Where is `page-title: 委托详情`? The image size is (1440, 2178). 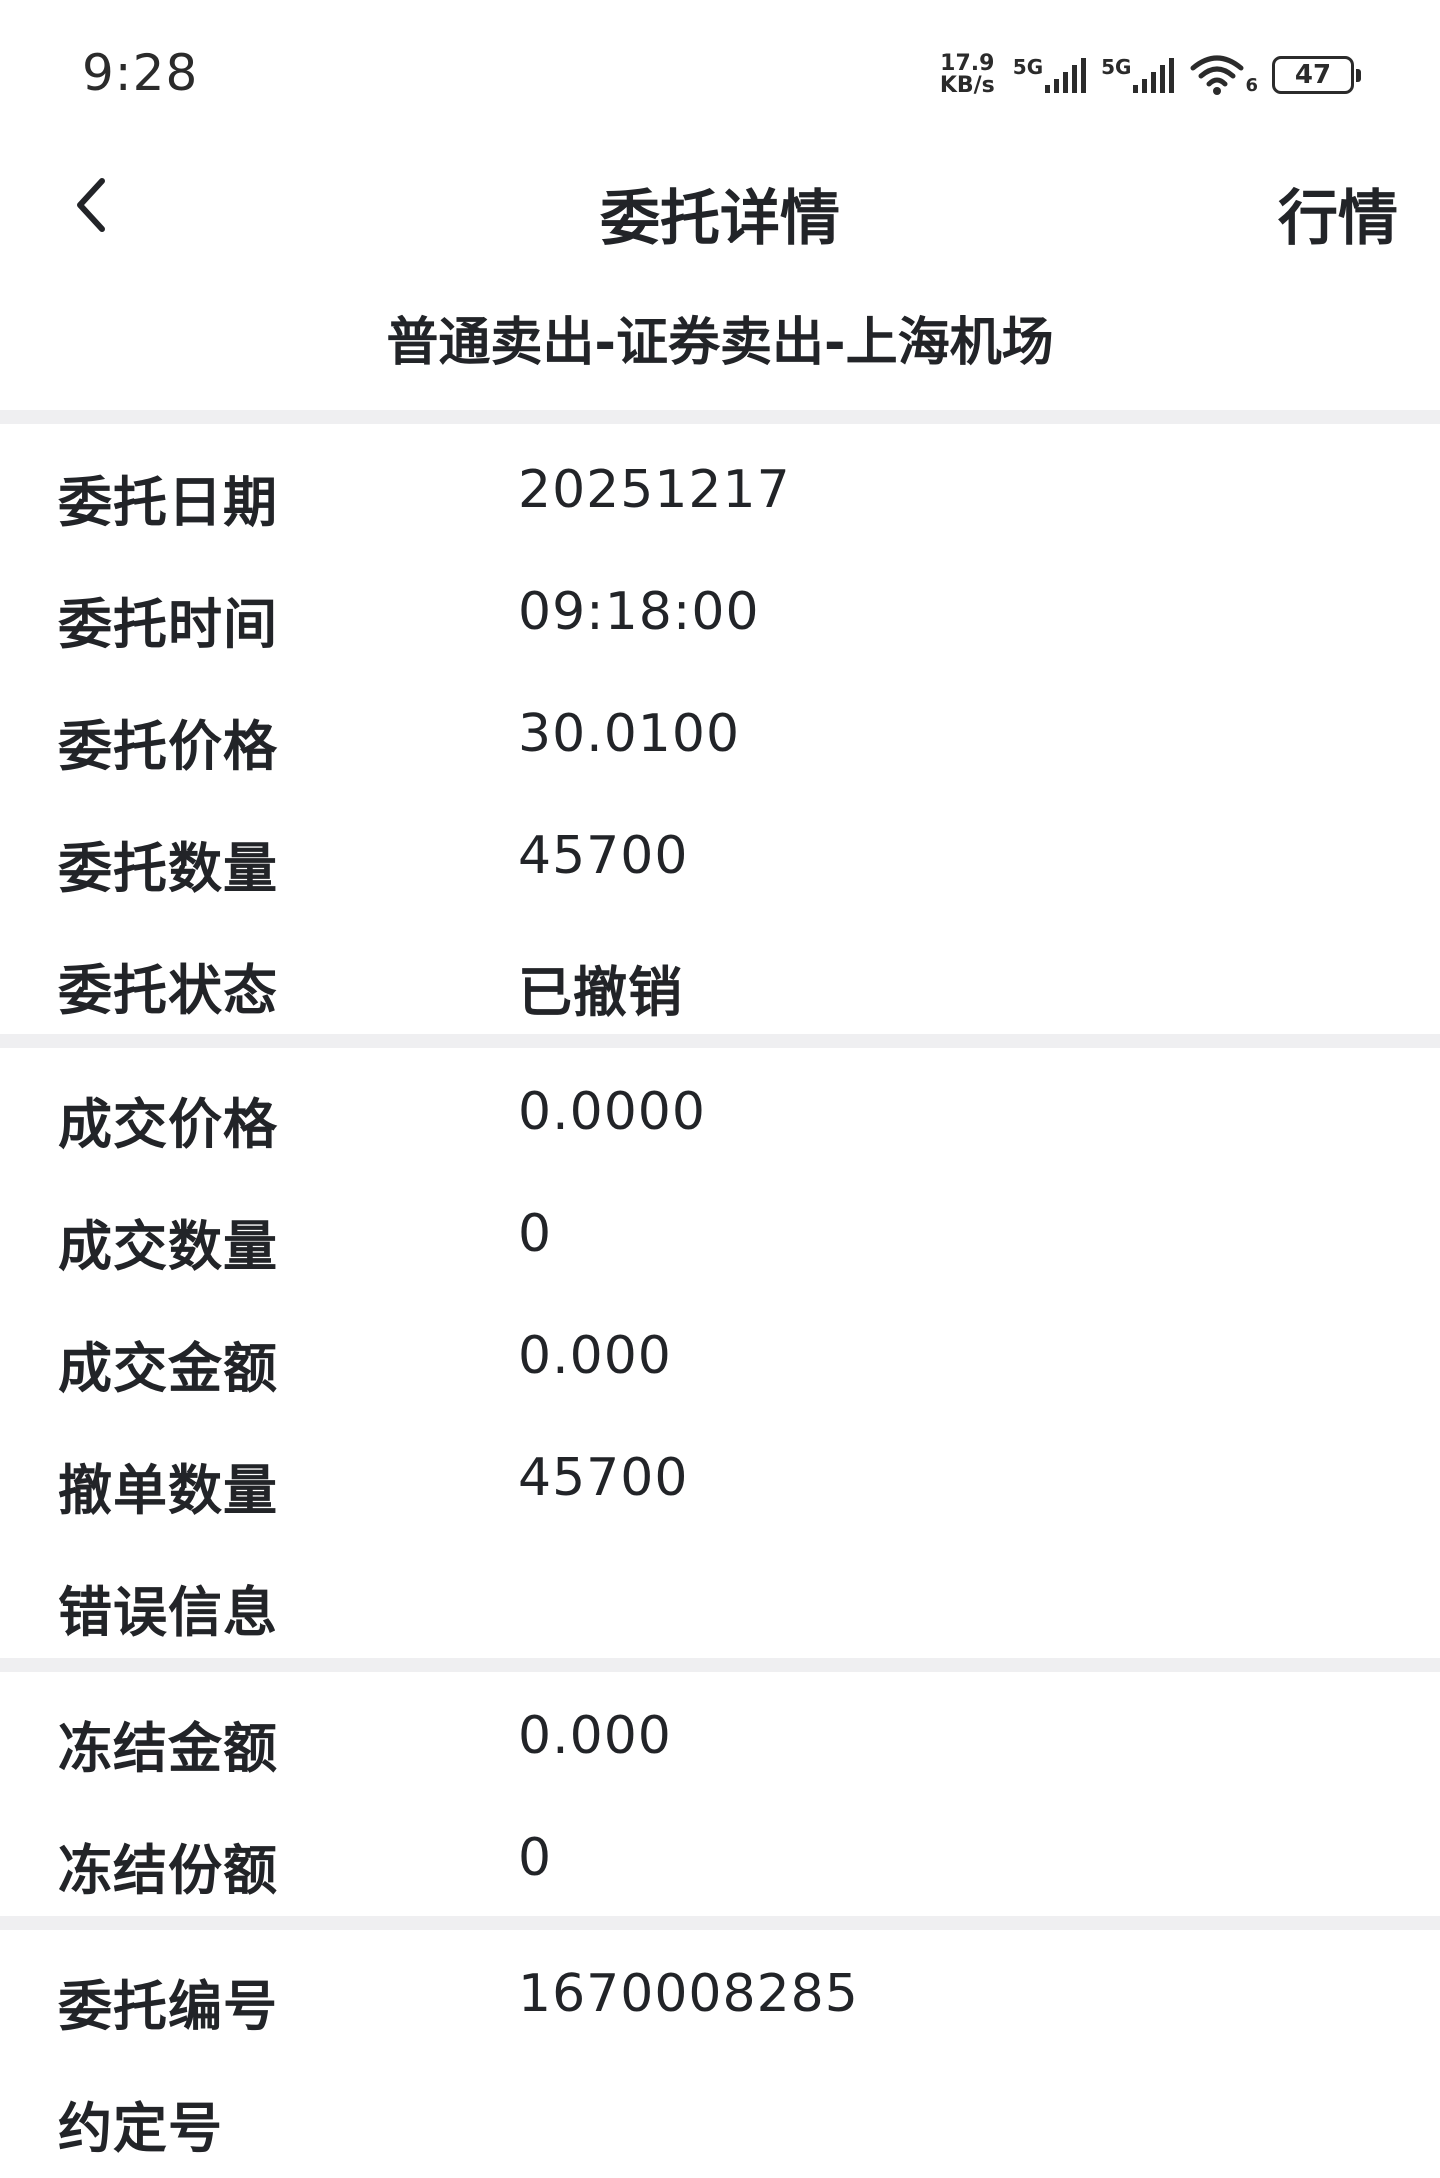 page-title: 委托详情 is located at coordinates (720, 219).